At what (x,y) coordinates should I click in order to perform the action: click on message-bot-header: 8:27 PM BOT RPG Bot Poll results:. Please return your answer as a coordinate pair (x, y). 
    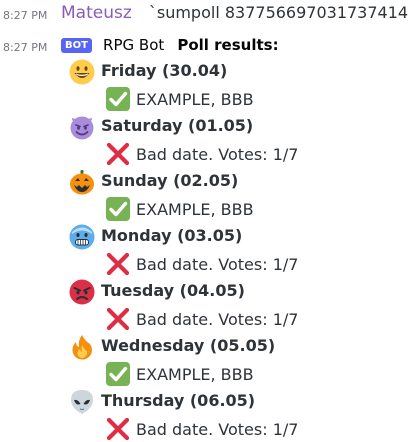
    Looking at the image, I should click on (209, 44).